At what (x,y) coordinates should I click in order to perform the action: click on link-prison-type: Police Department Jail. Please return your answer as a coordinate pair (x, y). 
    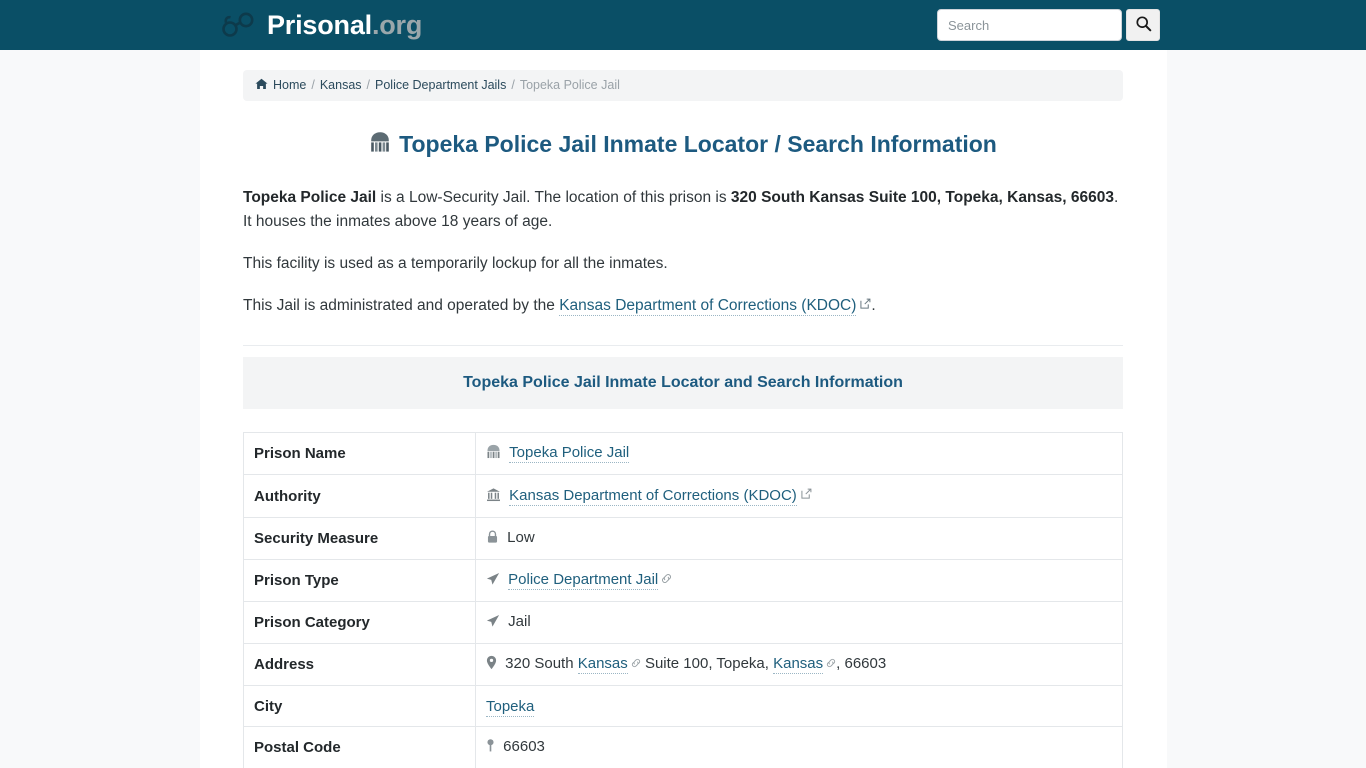
    Looking at the image, I should click on (583, 581).